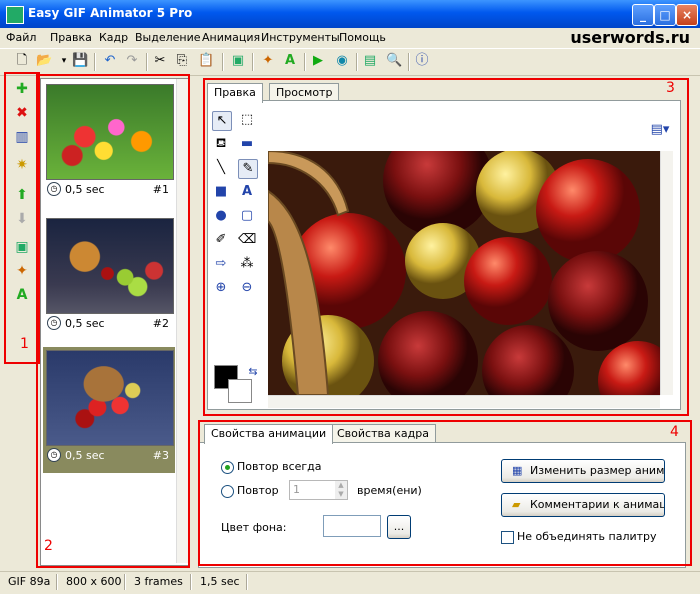 Image resolution: width=700 pixels, height=594 pixels. Describe the element at coordinates (132, 61) in the screenshot. I see `redo-icon: ↷` at that location.